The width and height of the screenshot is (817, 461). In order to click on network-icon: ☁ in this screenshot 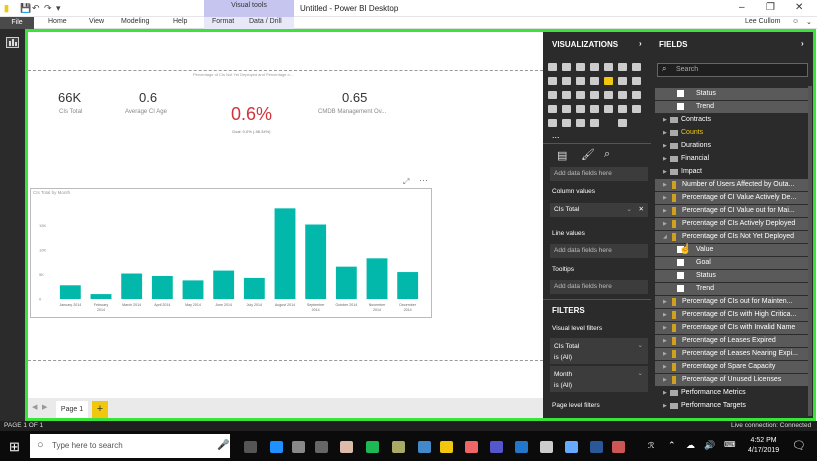, I will do `click(690, 445)`.